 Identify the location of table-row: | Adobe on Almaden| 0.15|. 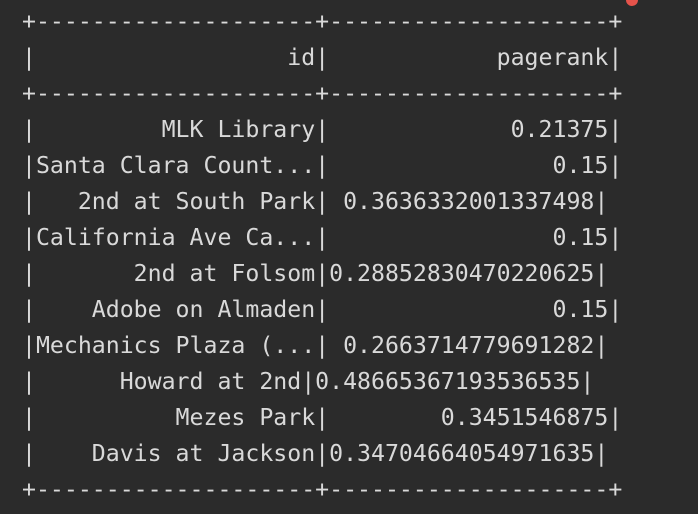
(322, 309).